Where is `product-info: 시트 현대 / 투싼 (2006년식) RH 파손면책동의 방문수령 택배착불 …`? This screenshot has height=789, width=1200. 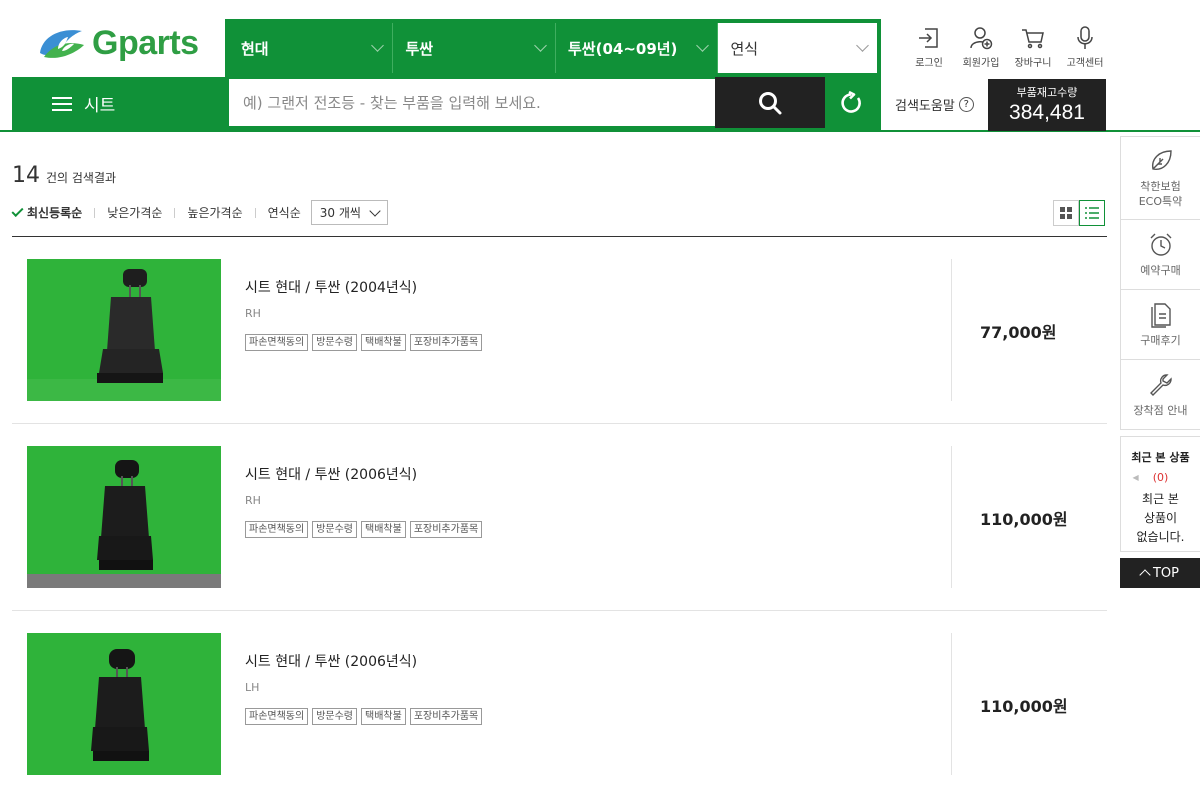 product-info: 시트 현대 / 투싼 (2006년식) RH 파손면책동의 방문수령 택배착불 … is located at coordinates (364, 501).